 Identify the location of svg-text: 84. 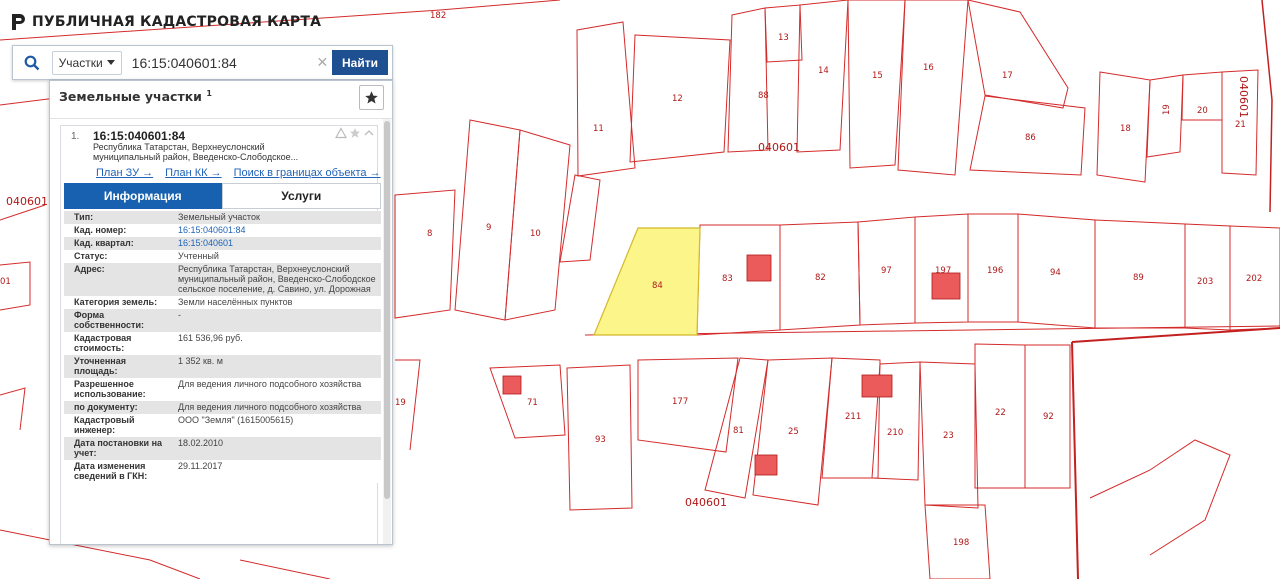
(657, 286).